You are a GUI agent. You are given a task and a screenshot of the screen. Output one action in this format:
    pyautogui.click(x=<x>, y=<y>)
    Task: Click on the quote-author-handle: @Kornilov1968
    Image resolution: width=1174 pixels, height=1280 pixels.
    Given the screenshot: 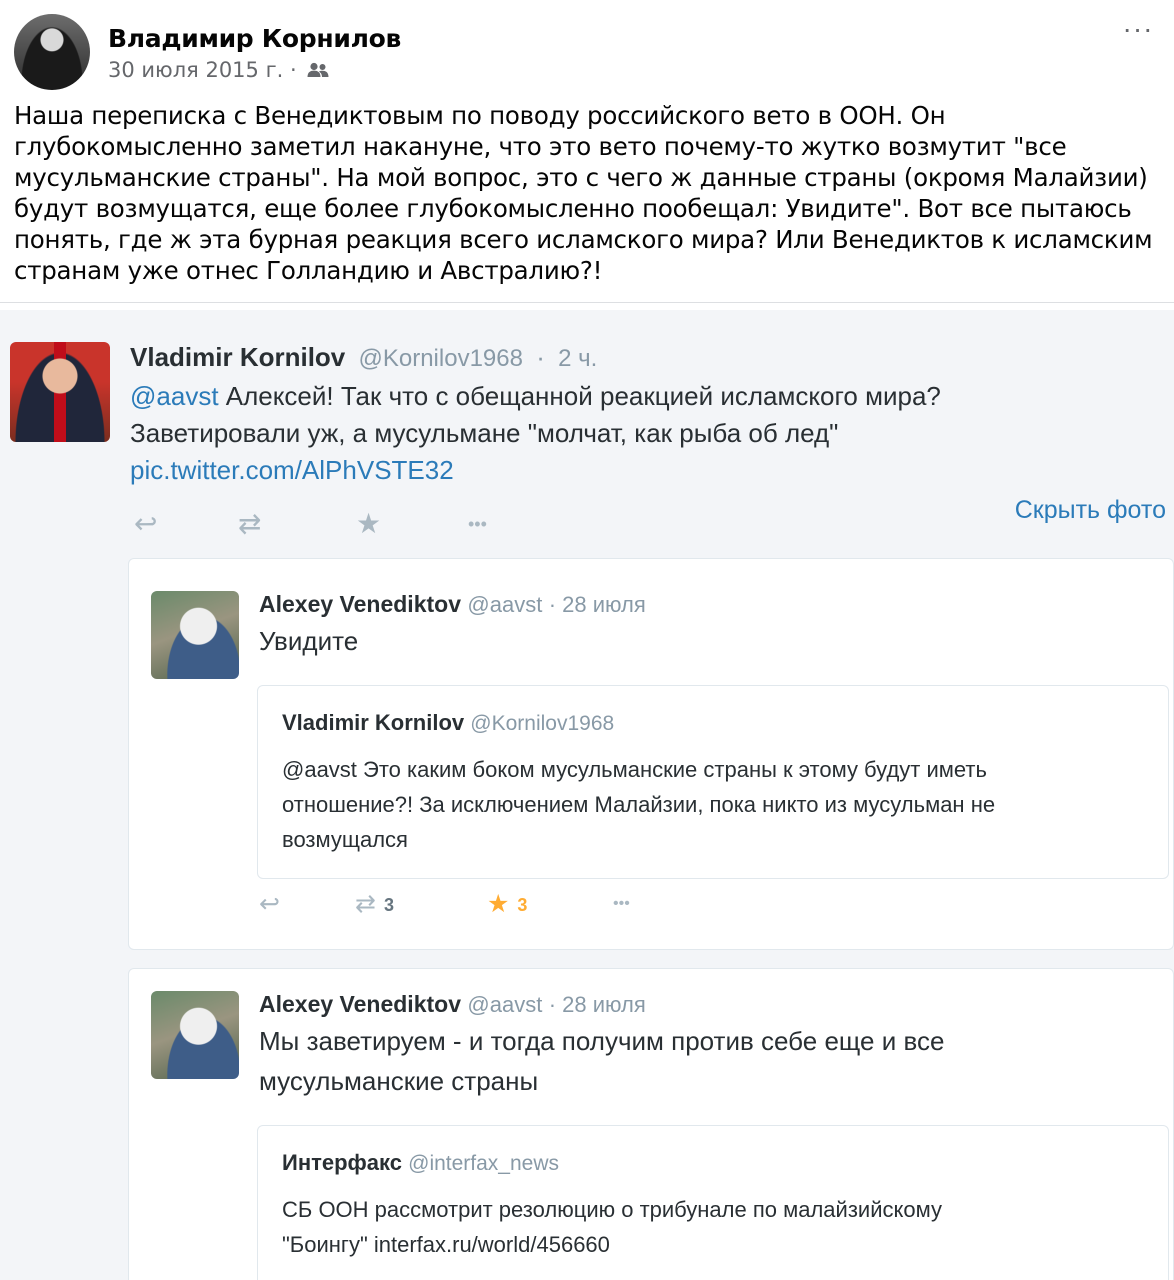 What is the action you would take?
    pyautogui.click(x=542, y=723)
    